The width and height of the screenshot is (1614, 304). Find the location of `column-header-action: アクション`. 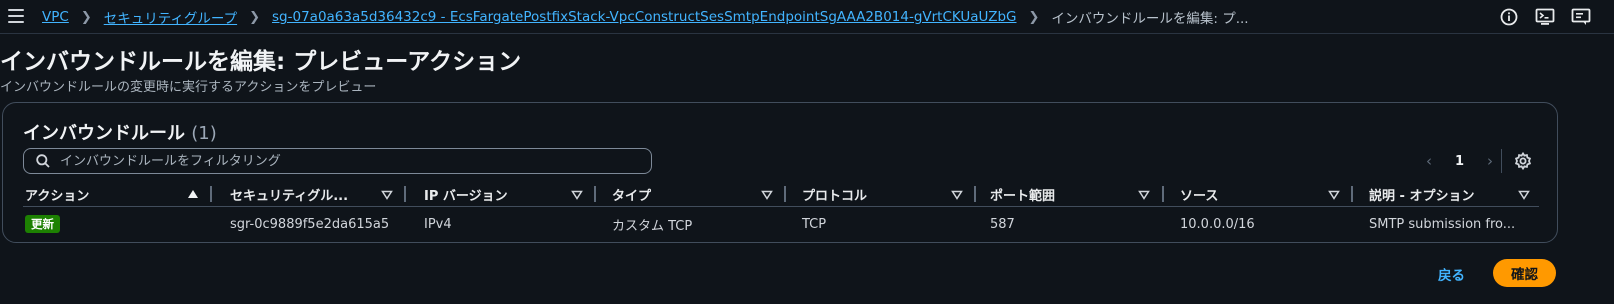

column-header-action: アクション is located at coordinates (57, 194).